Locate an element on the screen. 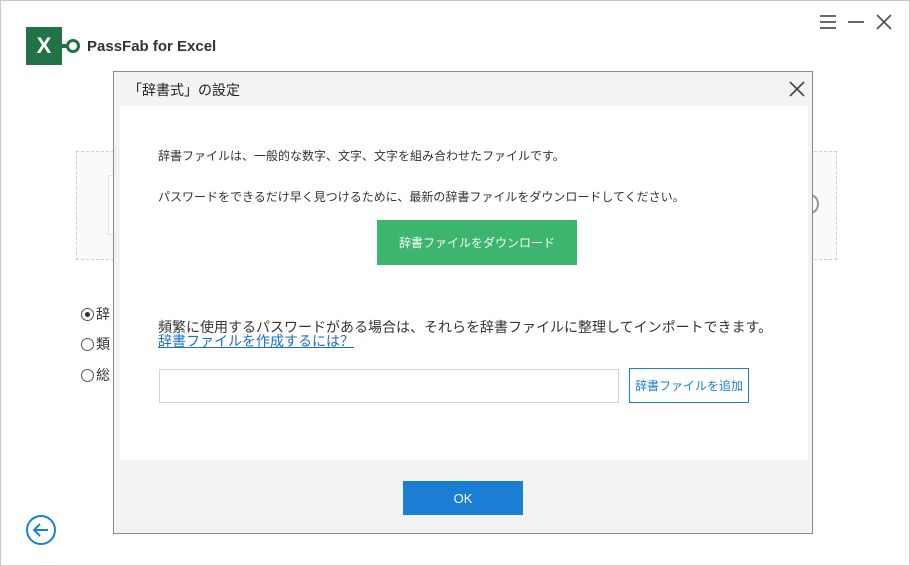  dialog-title: 「辞書式」の設定 is located at coordinates (184, 91).